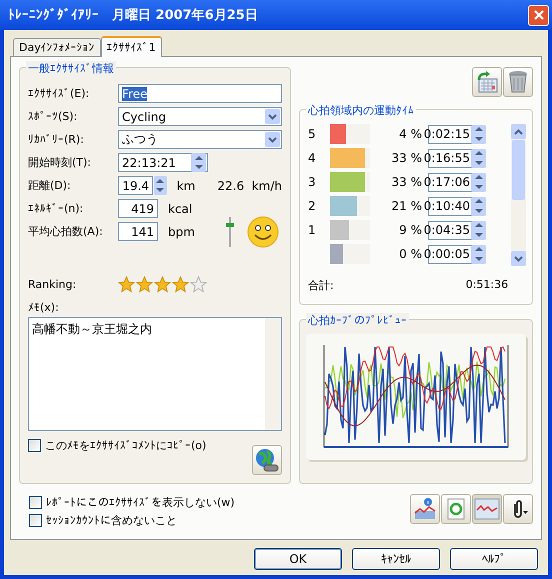  I want to click on scroll-thumb, so click(518, 170).